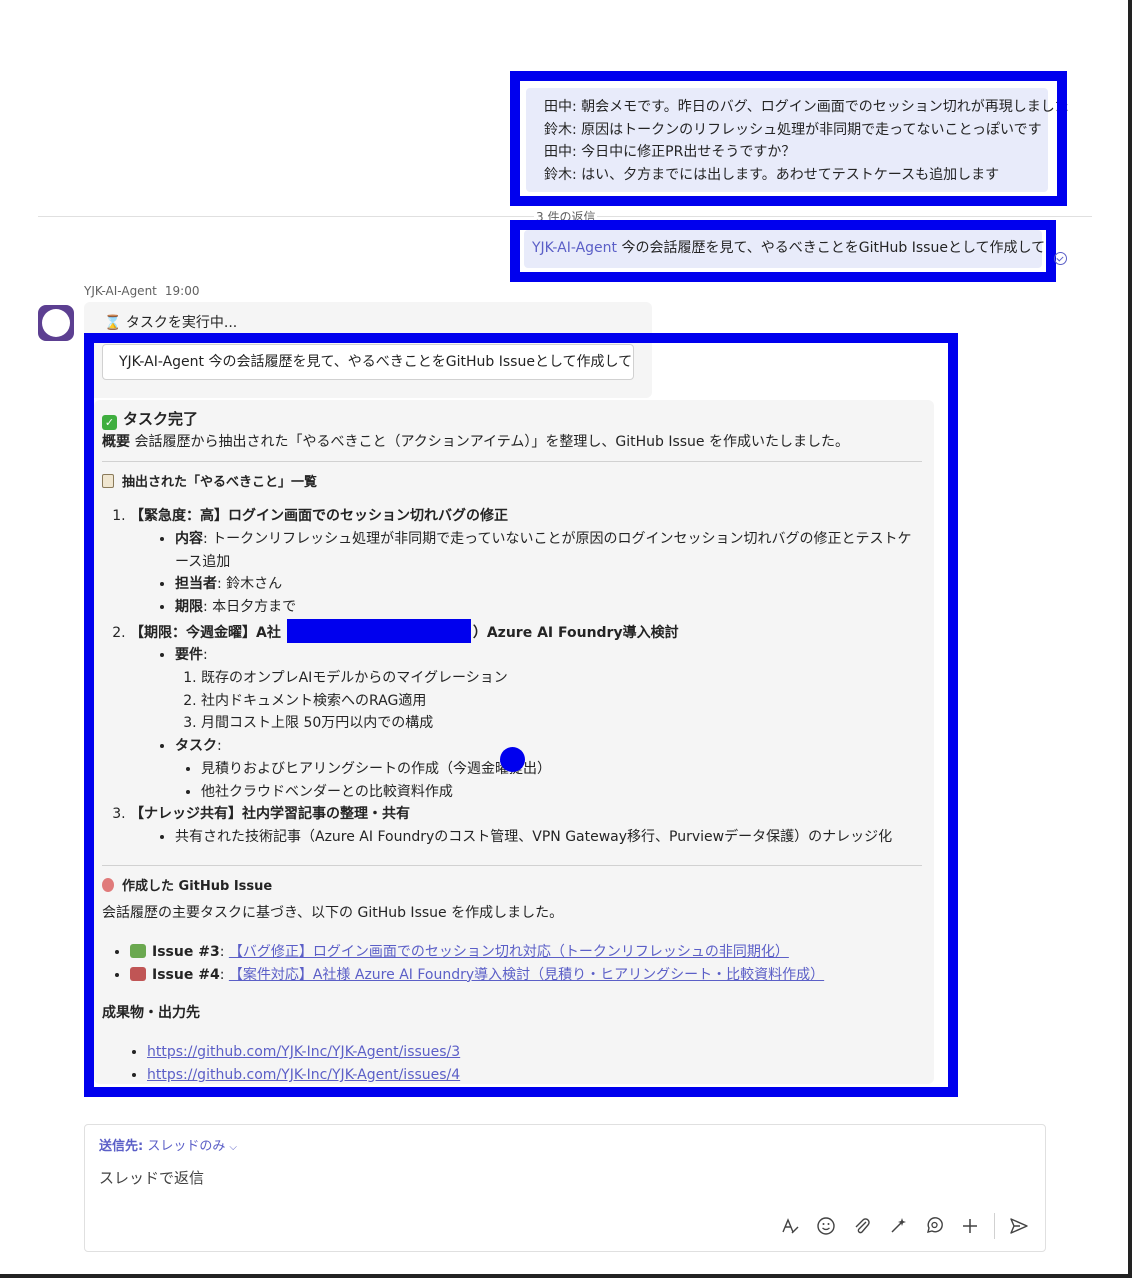 This screenshot has width=1132, height=1278. What do you see at coordinates (565, 1188) in the screenshot?
I see `reply-compose-box: 送信先: スレッドのみ ⌵ スレッドで返信` at bounding box center [565, 1188].